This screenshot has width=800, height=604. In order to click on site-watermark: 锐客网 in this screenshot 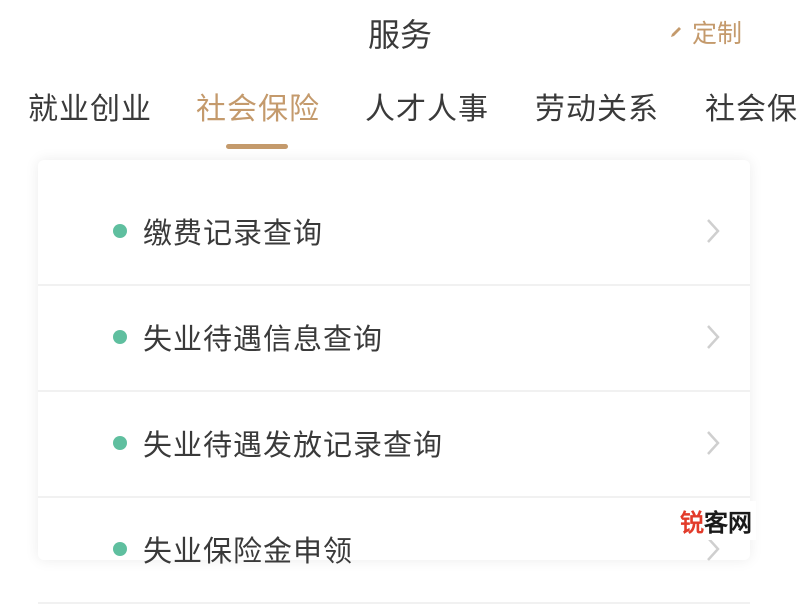, I will do `click(716, 520)`.